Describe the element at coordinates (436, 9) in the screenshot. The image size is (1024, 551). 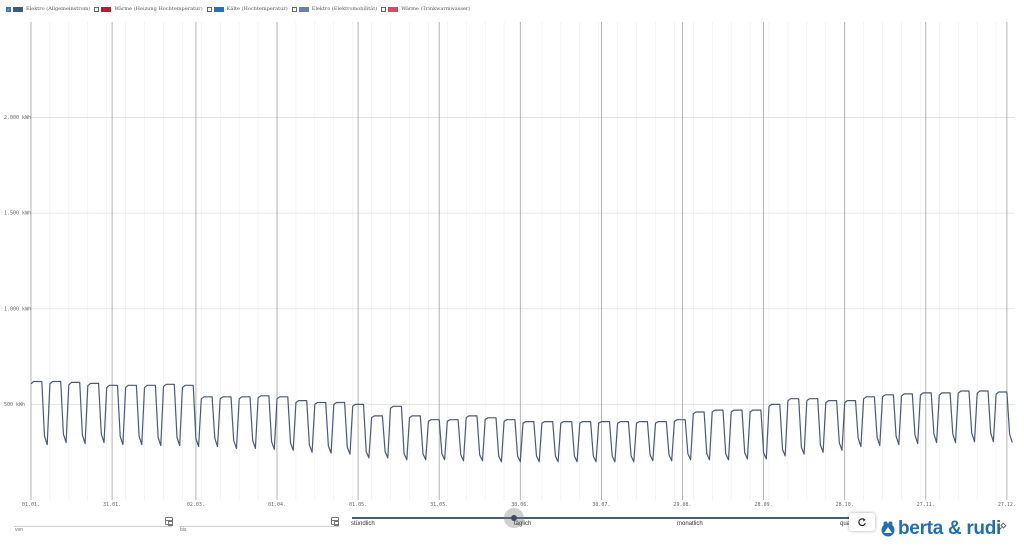
I see `legend-label: Wärme (Trinkwarmwasser)` at that location.